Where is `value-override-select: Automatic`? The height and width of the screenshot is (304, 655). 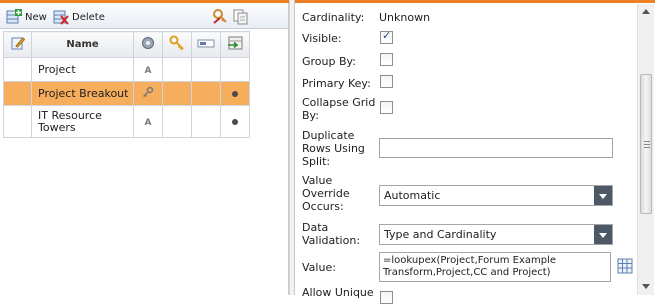 value-override-select: Automatic is located at coordinates (496, 195).